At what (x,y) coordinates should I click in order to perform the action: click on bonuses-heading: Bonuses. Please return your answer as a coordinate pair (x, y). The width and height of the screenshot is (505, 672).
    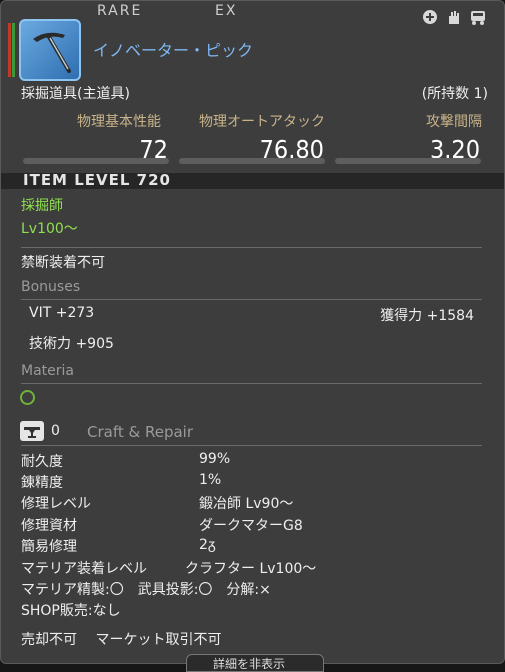
    Looking at the image, I should click on (51, 287).